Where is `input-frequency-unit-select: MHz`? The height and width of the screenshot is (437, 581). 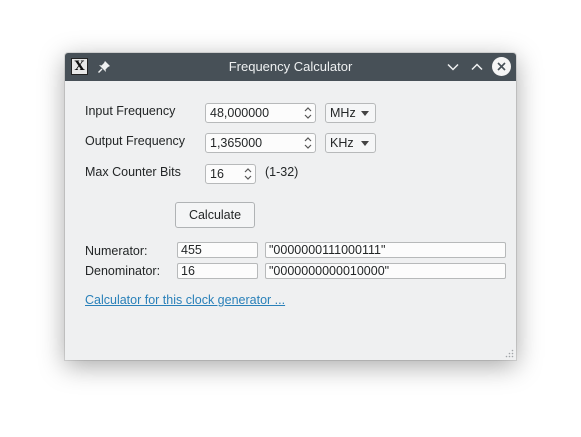 input-frequency-unit-select: MHz is located at coordinates (350, 113).